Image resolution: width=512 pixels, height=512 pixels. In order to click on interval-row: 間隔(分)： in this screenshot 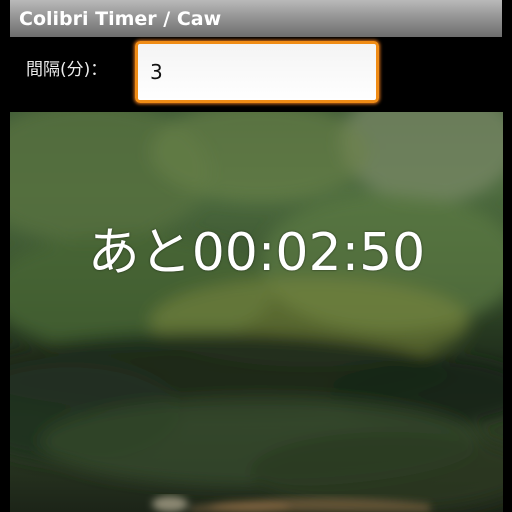, I will do `click(256, 74)`.